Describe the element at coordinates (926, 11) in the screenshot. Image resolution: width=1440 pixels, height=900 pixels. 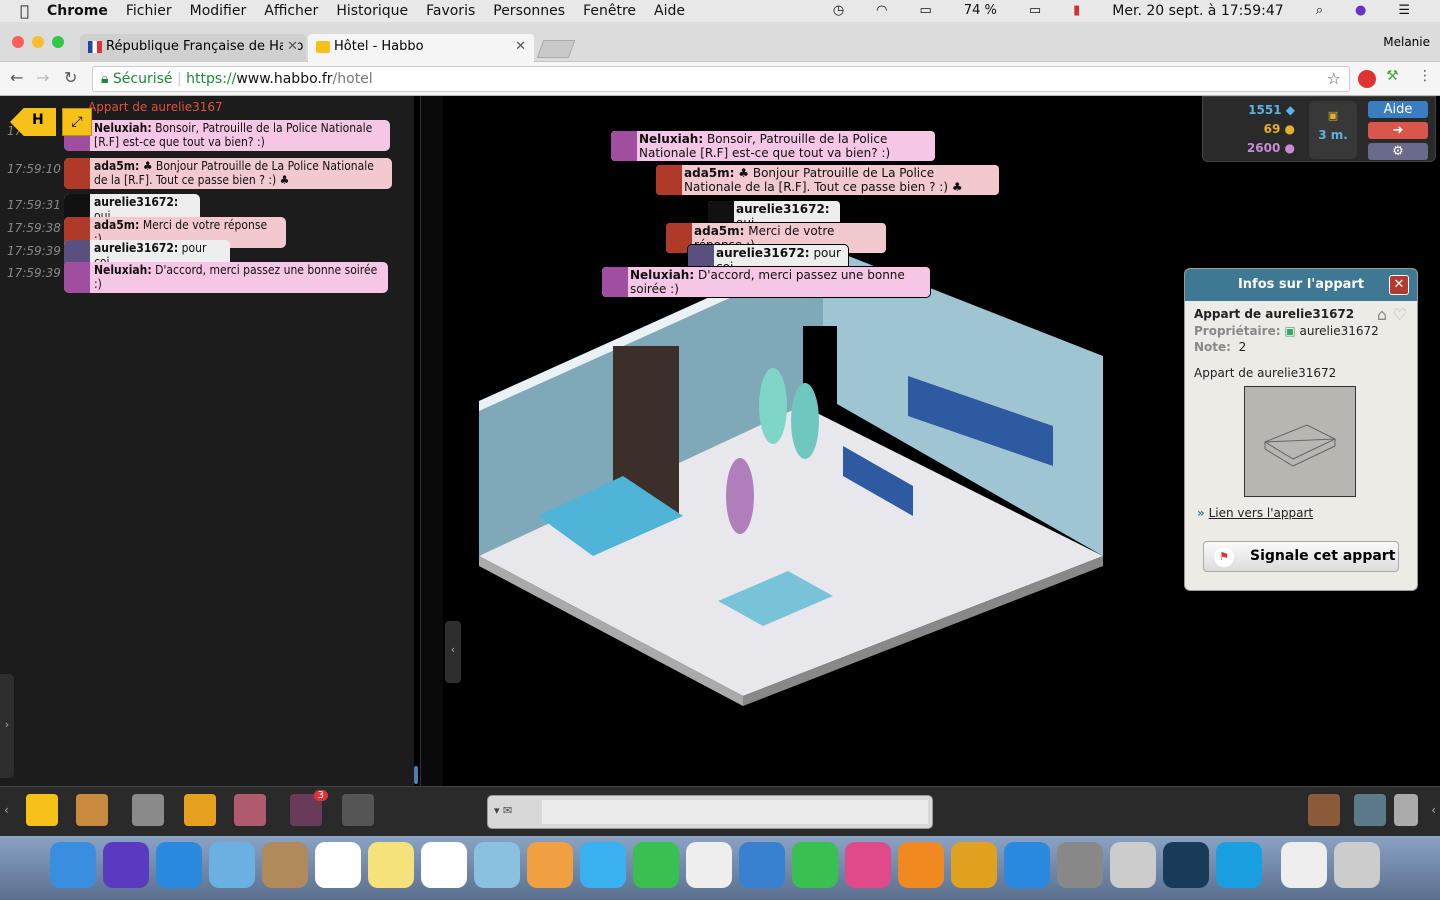
I see `airplay-icon: ▭` at that location.